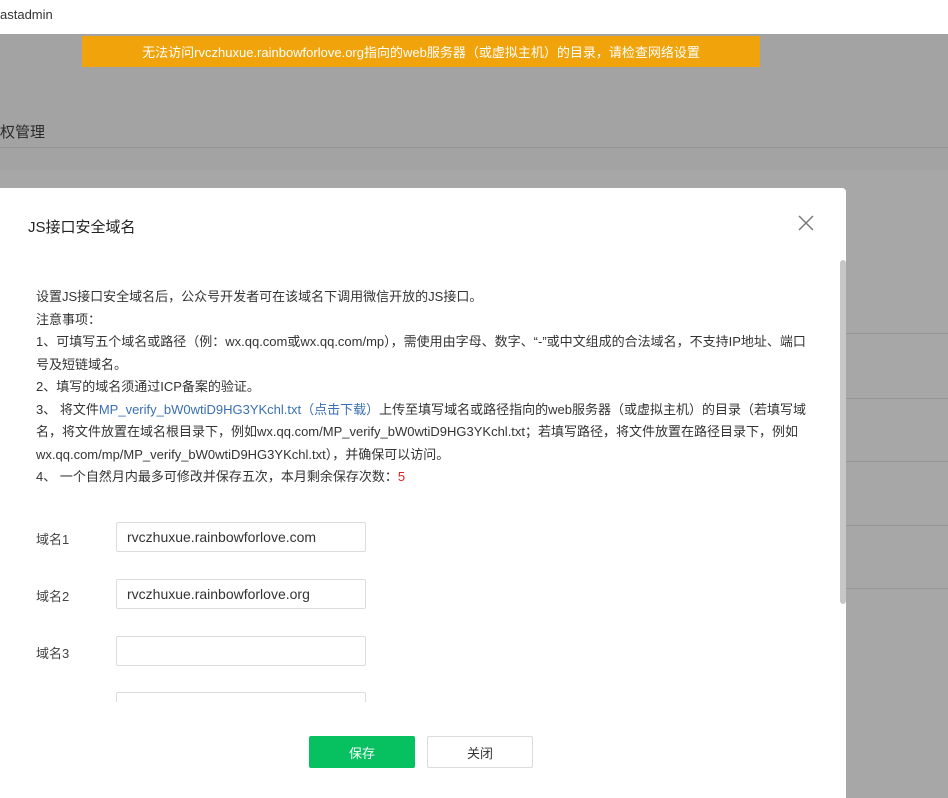 This screenshot has height=798, width=948. I want to click on background-divider, so click(474, 147).